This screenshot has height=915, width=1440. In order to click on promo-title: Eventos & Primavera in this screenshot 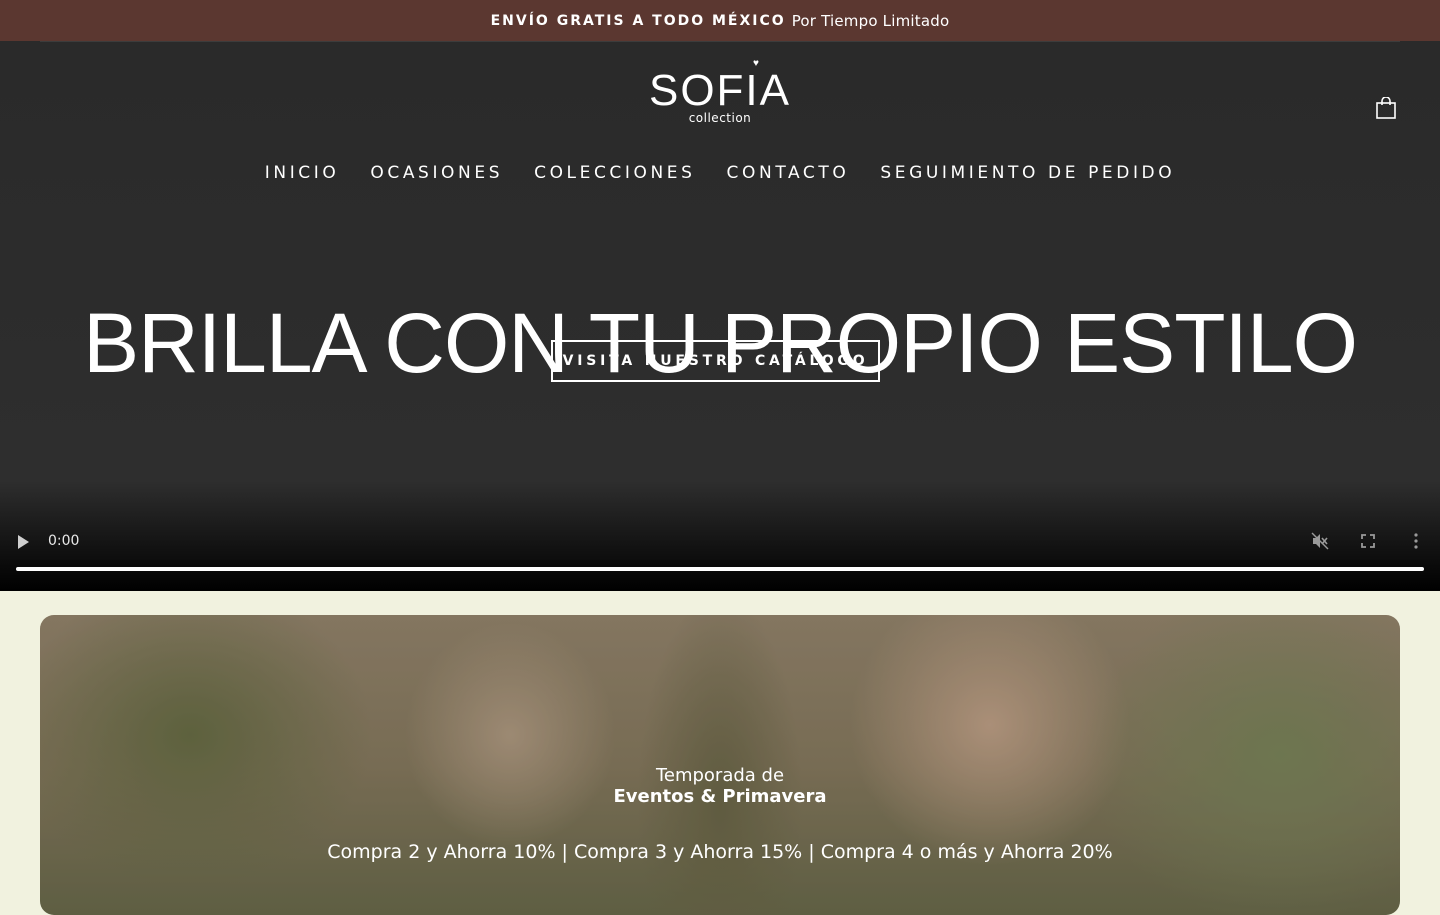, I will do `click(720, 796)`.